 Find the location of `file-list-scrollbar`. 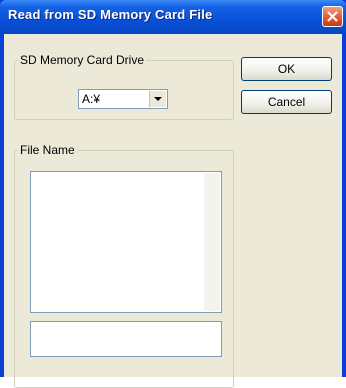

file-list-scrollbar is located at coordinates (212, 242).